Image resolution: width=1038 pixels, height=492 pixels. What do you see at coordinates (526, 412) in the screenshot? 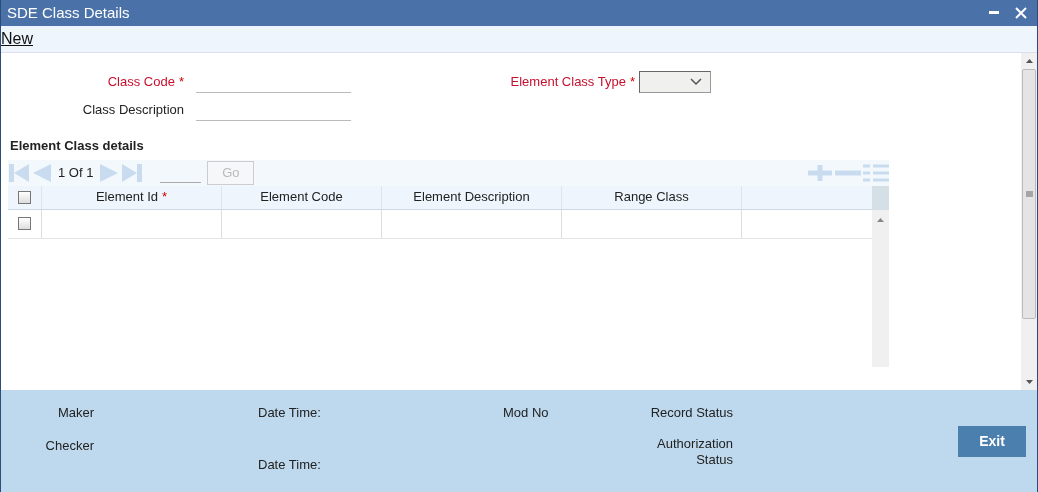
I see `footer-label: Mod No` at bounding box center [526, 412].